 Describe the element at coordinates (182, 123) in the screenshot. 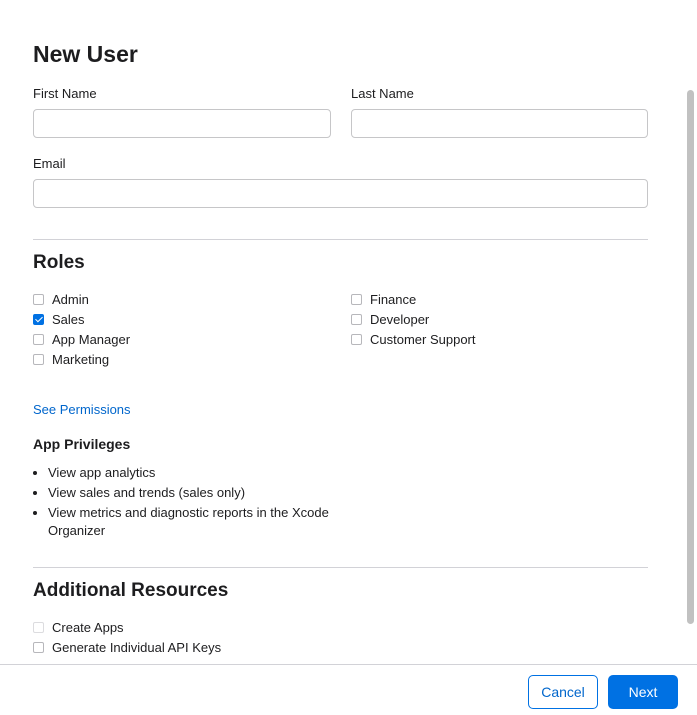

I see `first-name-field` at that location.